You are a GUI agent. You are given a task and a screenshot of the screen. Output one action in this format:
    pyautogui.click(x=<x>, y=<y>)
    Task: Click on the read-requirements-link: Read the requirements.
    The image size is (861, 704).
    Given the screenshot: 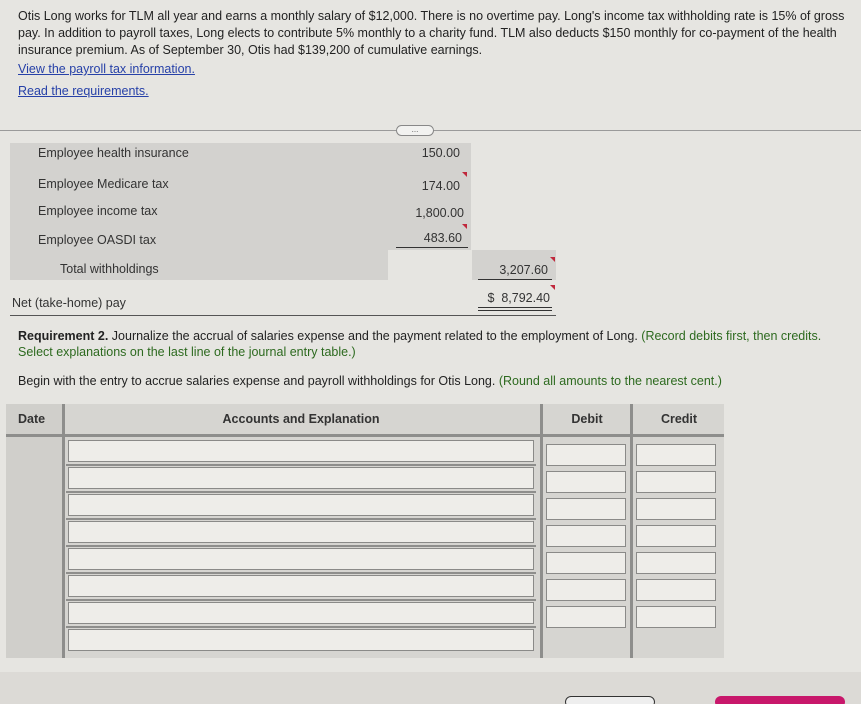 What is the action you would take?
    pyautogui.click(x=83, y=91)
    